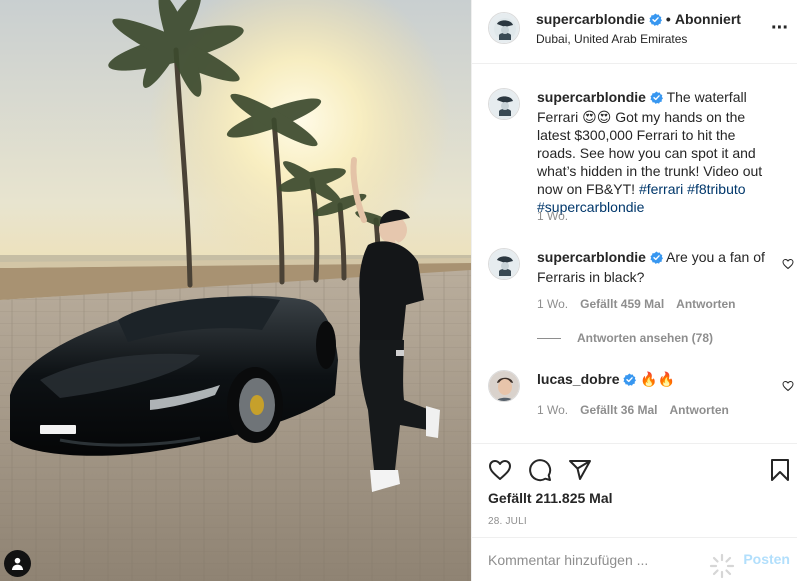 This screenshot has height=581, width=797. What do you see at coordinates (766, 559) in the screenshot?
I see `post-comment-button: Posten` at bounding box center [766, 559].